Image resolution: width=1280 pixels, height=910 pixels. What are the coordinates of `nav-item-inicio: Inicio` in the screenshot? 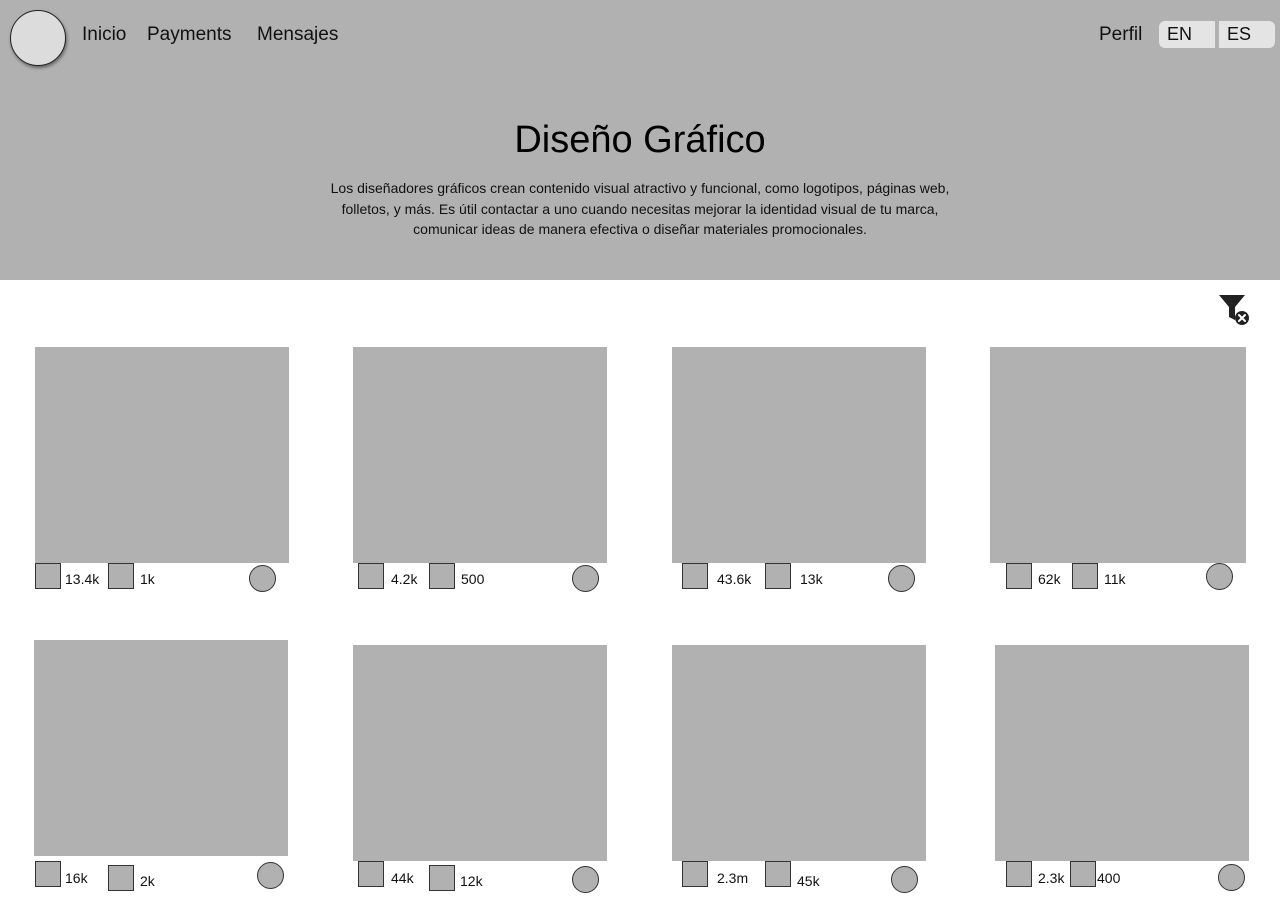 It's located at (104, 35).